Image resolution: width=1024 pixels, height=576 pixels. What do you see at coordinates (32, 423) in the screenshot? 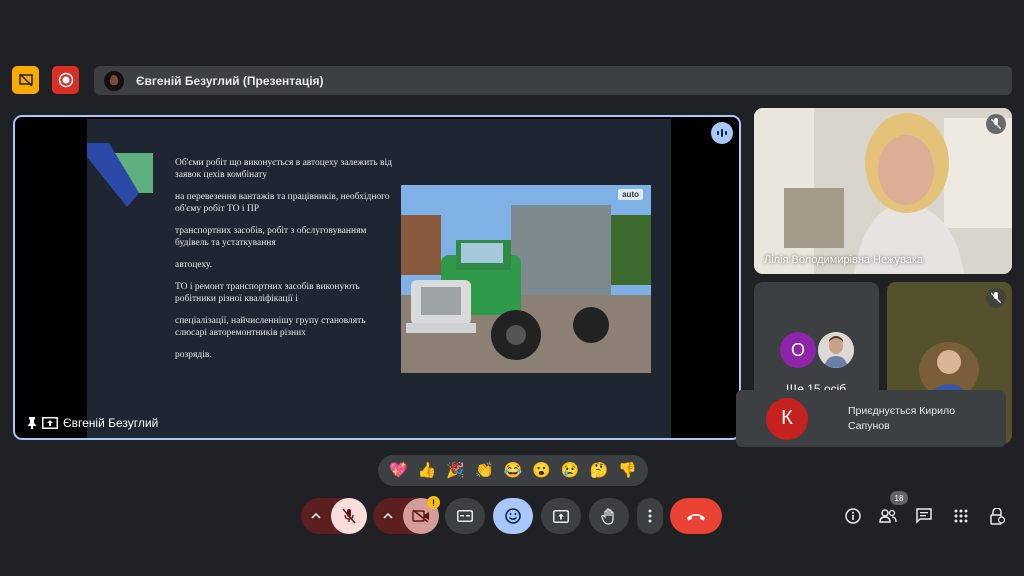
I see `pin-icon` at bounding box center [32, 423].